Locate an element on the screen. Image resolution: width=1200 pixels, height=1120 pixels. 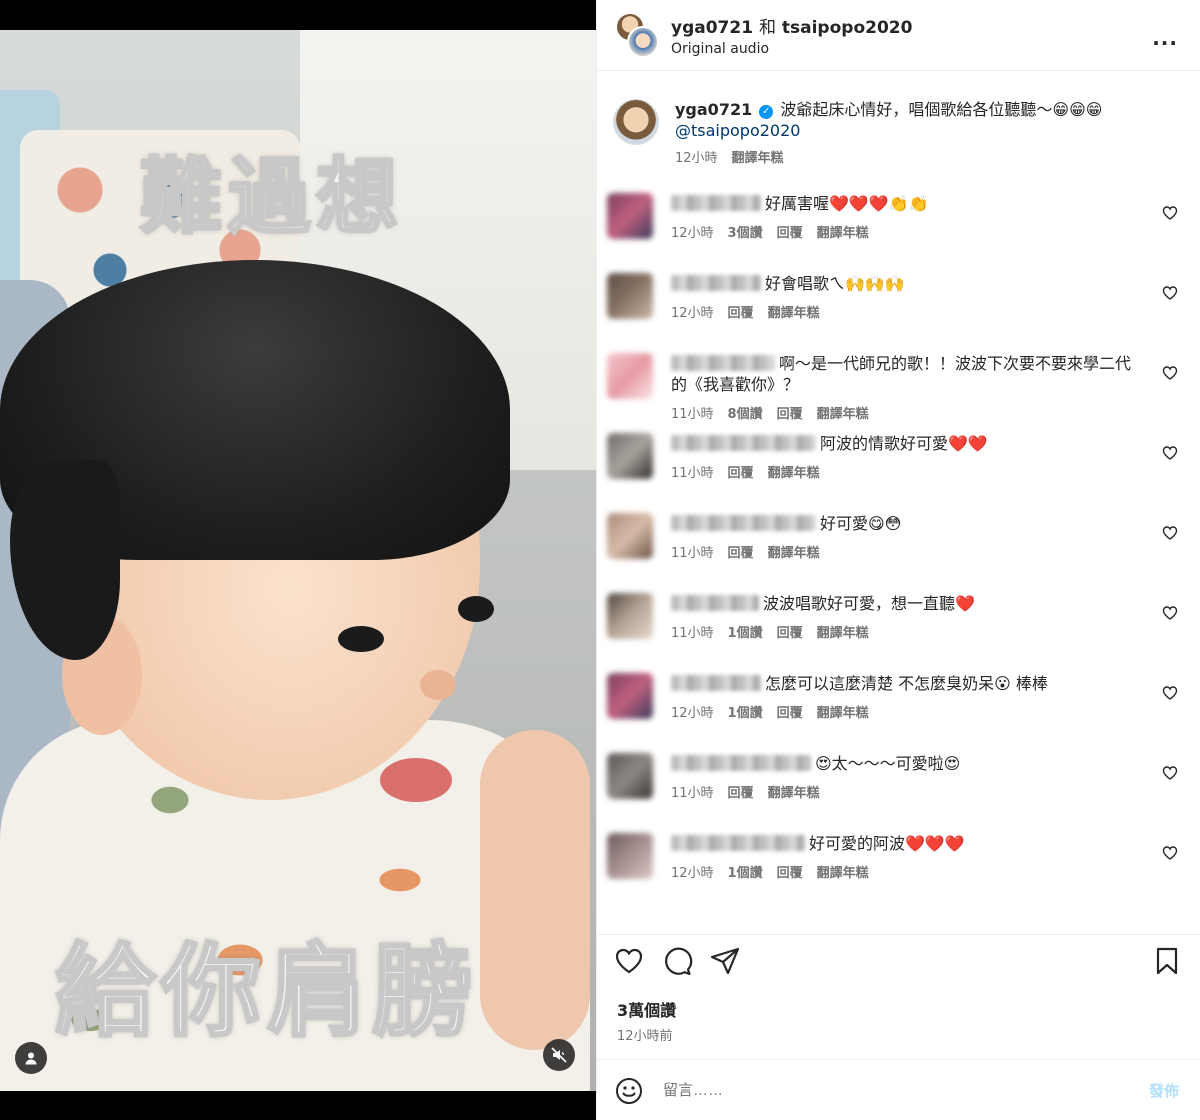
like-count: 3萬個讚 is located at coordinates (646, 1009).